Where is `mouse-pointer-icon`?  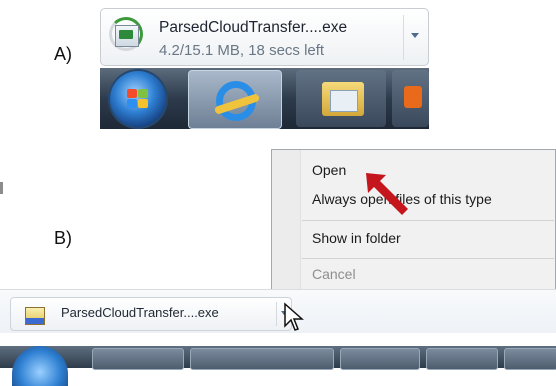
mouse-pointer-icon is located at coordinates (294, 316).